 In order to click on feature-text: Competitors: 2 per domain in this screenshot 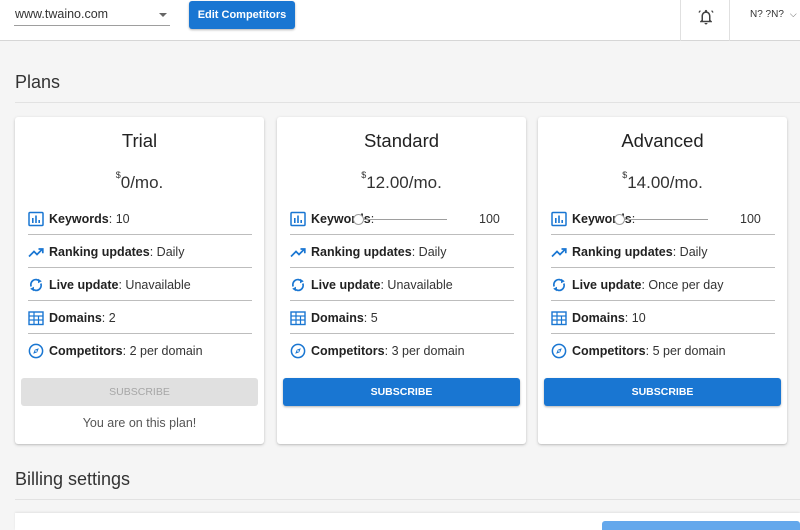, I will do `click(126, 351)`.